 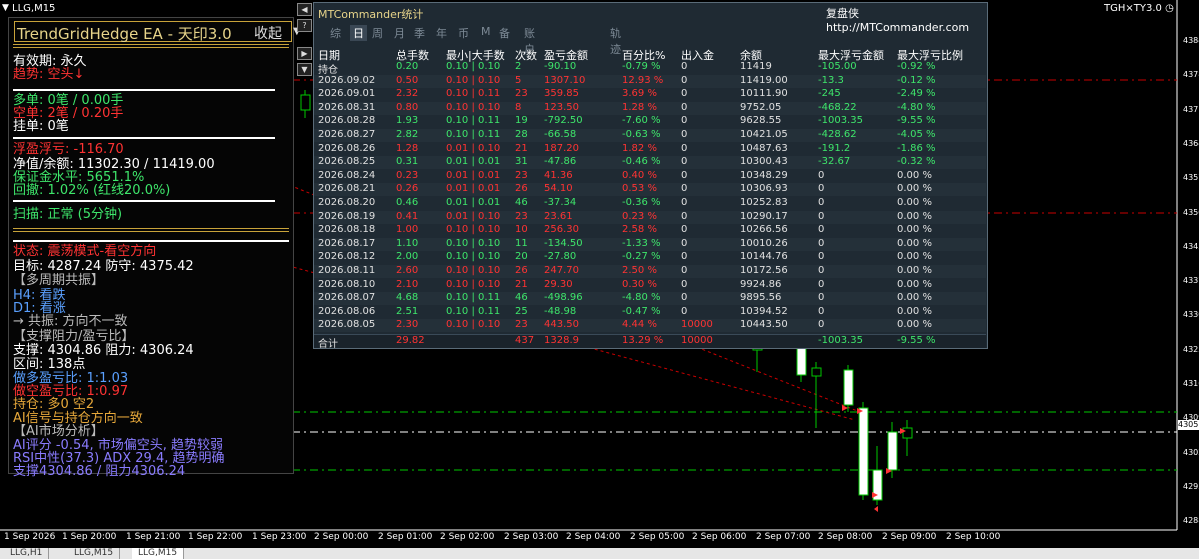 I want to click on table-cell: 10252.83, so click(x=764, y=202).